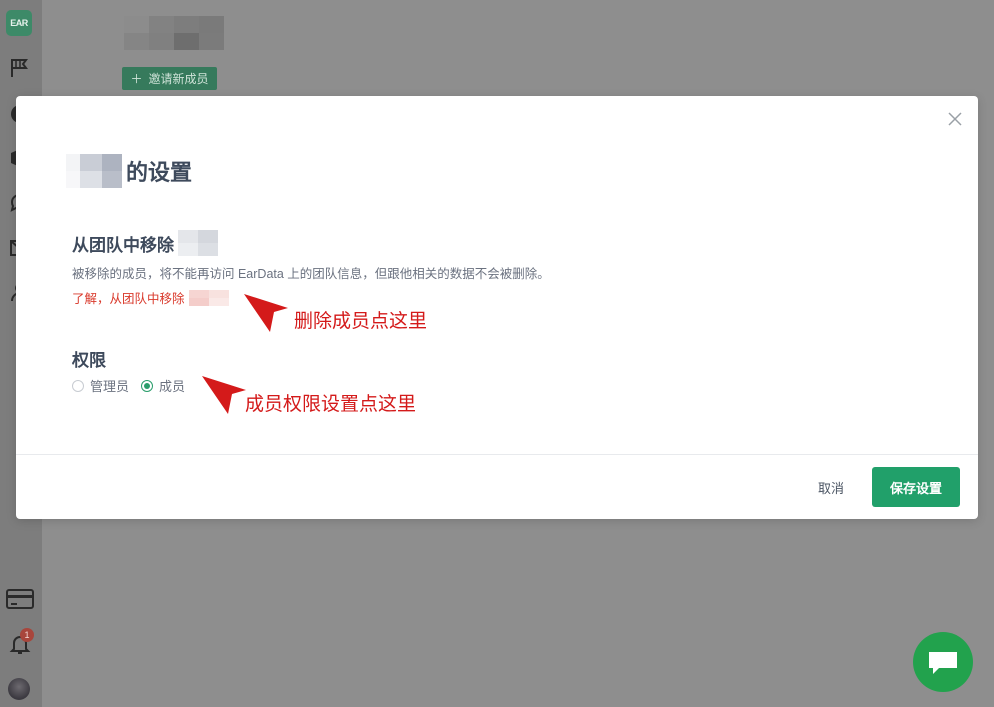  I want to click on redacted-team-name, so click(174, 33).